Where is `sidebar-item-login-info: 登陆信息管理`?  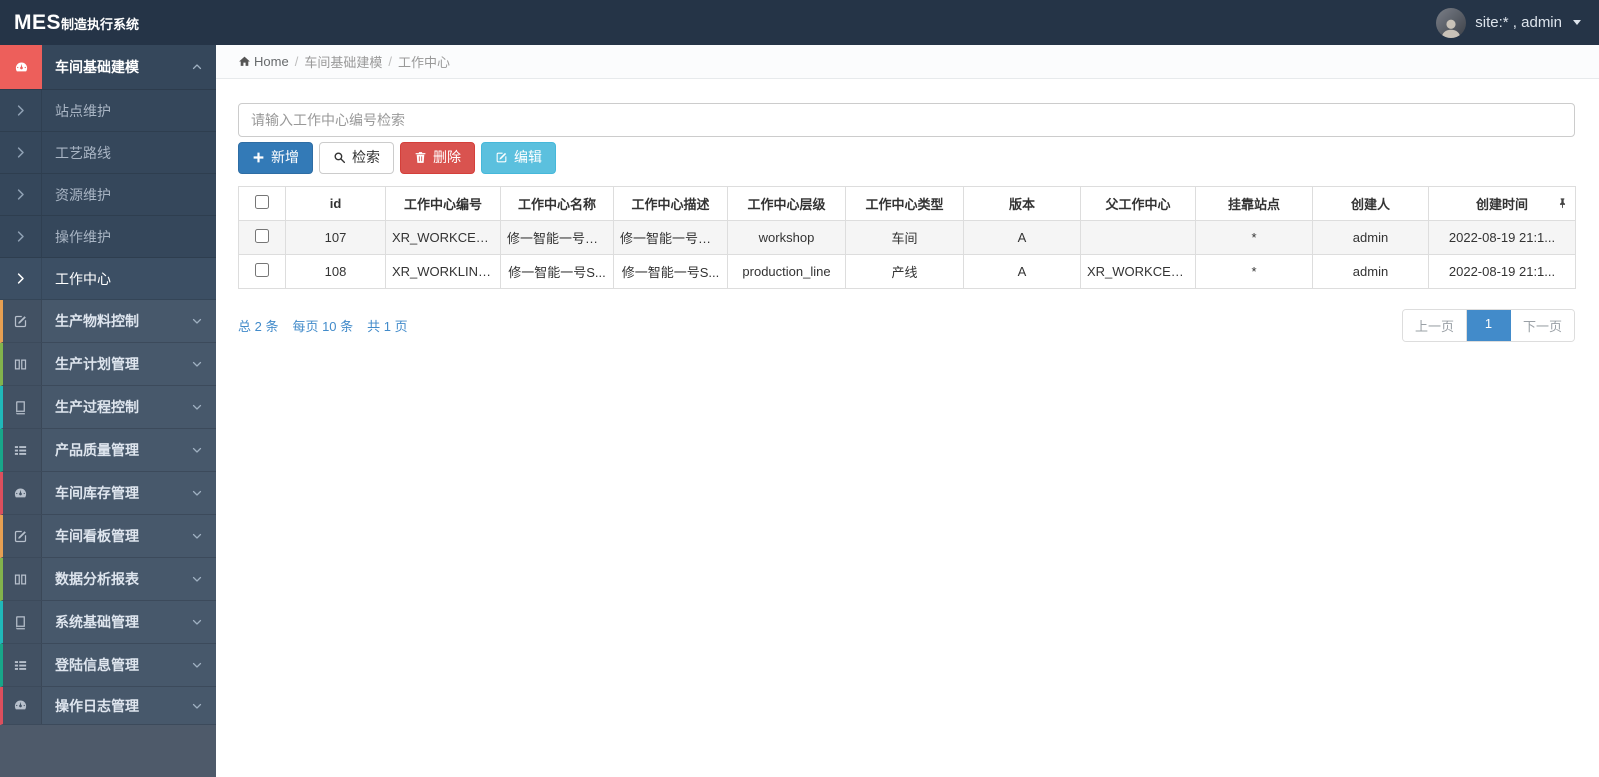
sidebar-item-login-info: 登陆信息管理 is located at coordinates (108, 665).